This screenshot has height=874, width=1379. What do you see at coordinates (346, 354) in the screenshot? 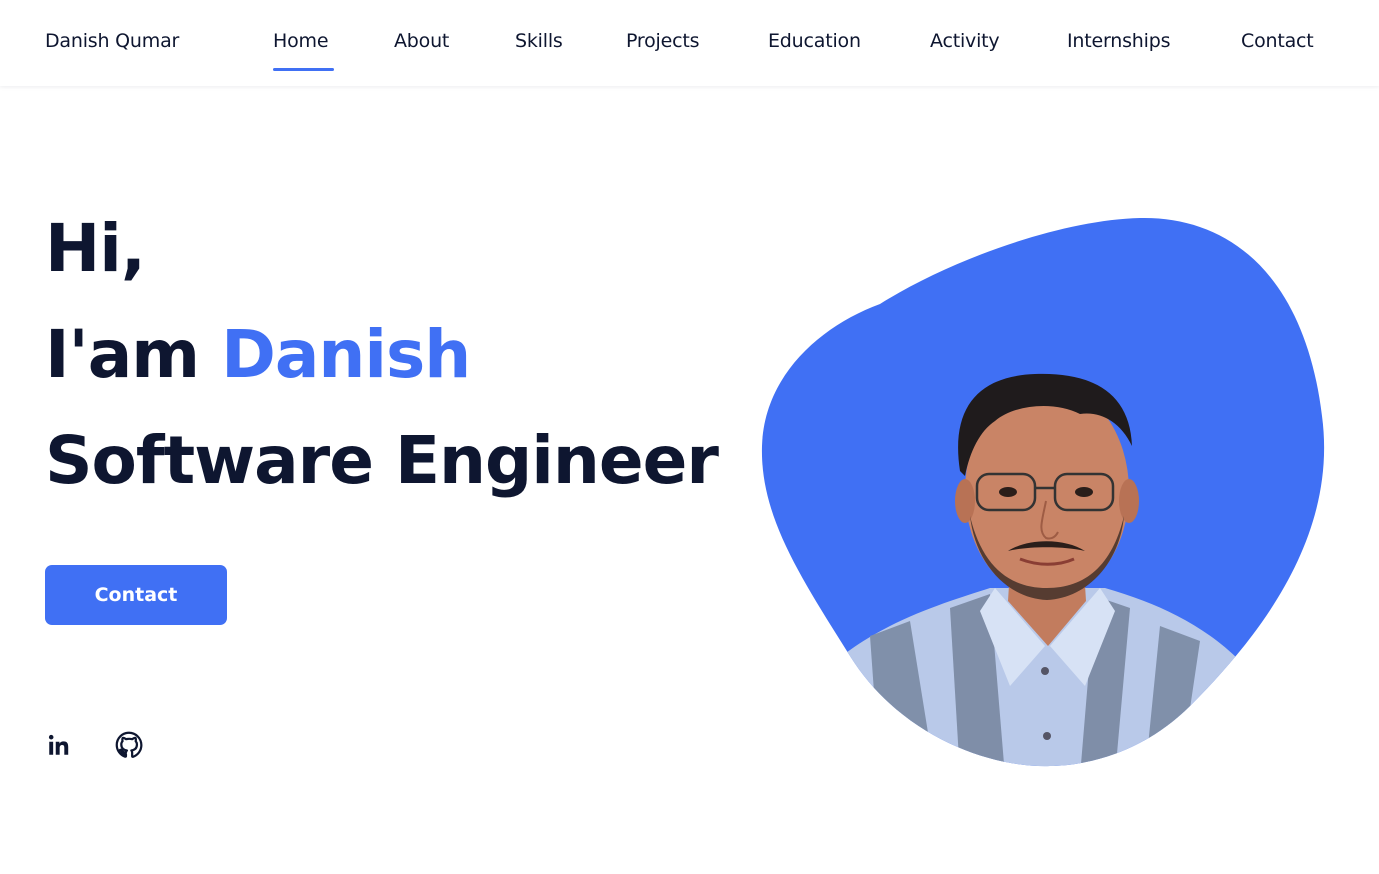
I see `hero-name: Danish` at bounding box center [346, 354].